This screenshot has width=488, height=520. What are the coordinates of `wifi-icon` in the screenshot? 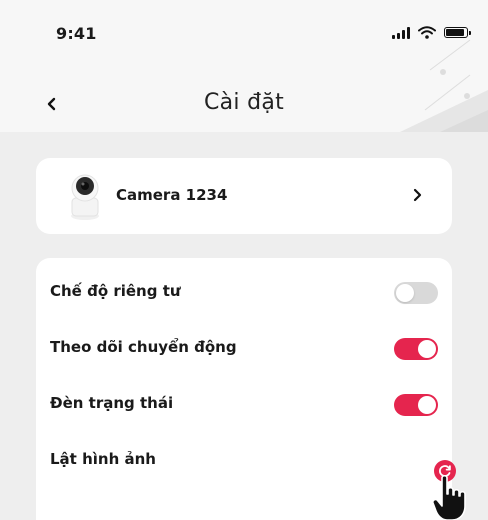 It's located at (427, 32).